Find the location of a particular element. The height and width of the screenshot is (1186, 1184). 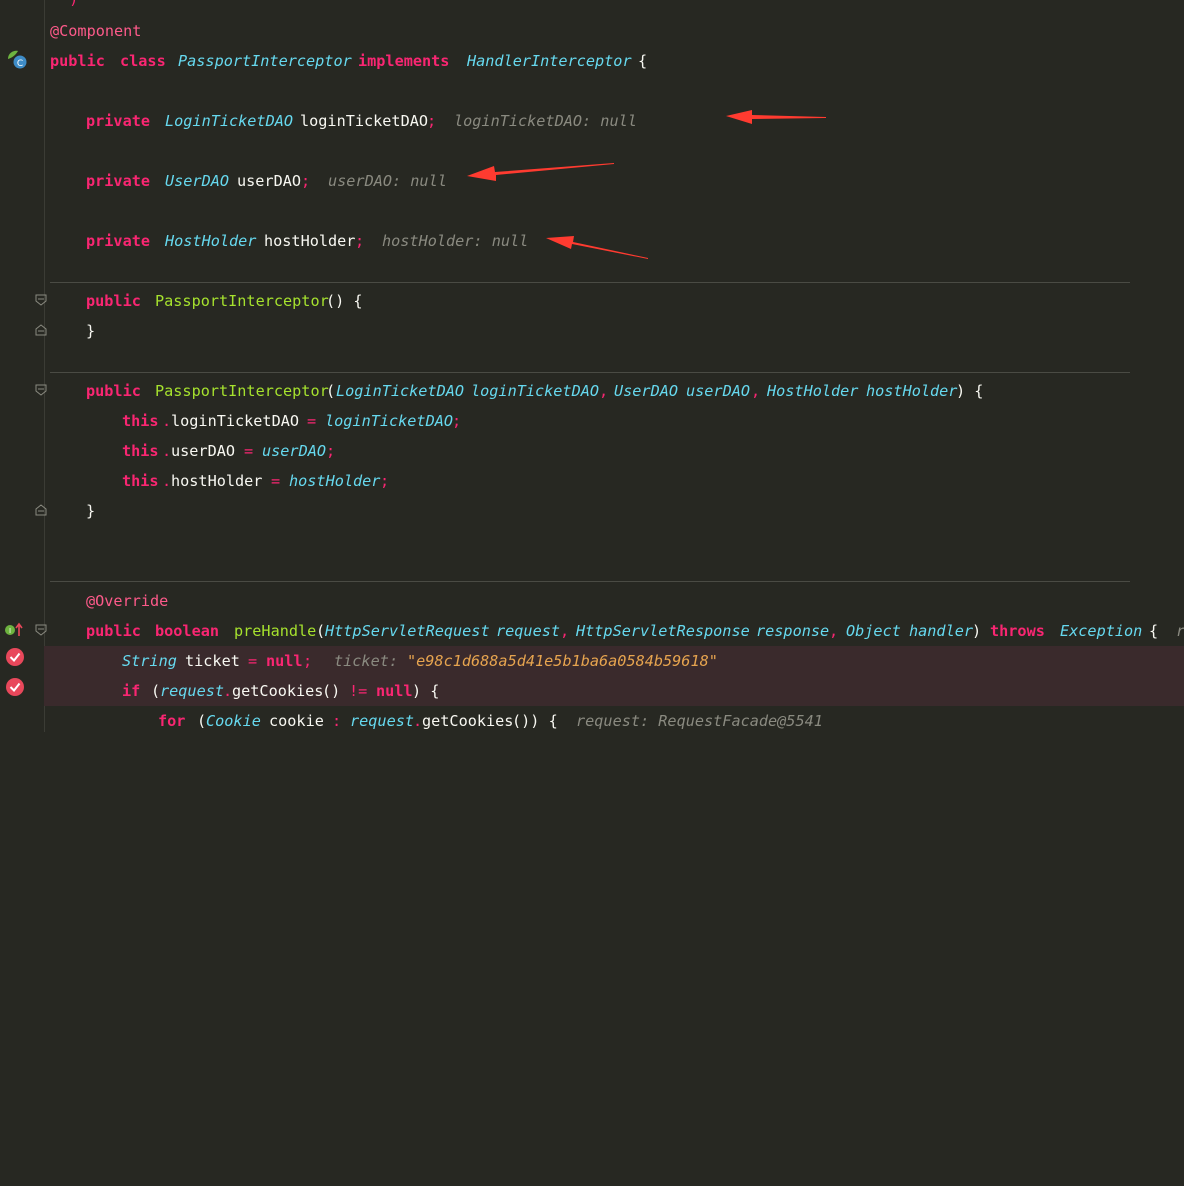

annotation-arrows is located at coordinates (646, 184).